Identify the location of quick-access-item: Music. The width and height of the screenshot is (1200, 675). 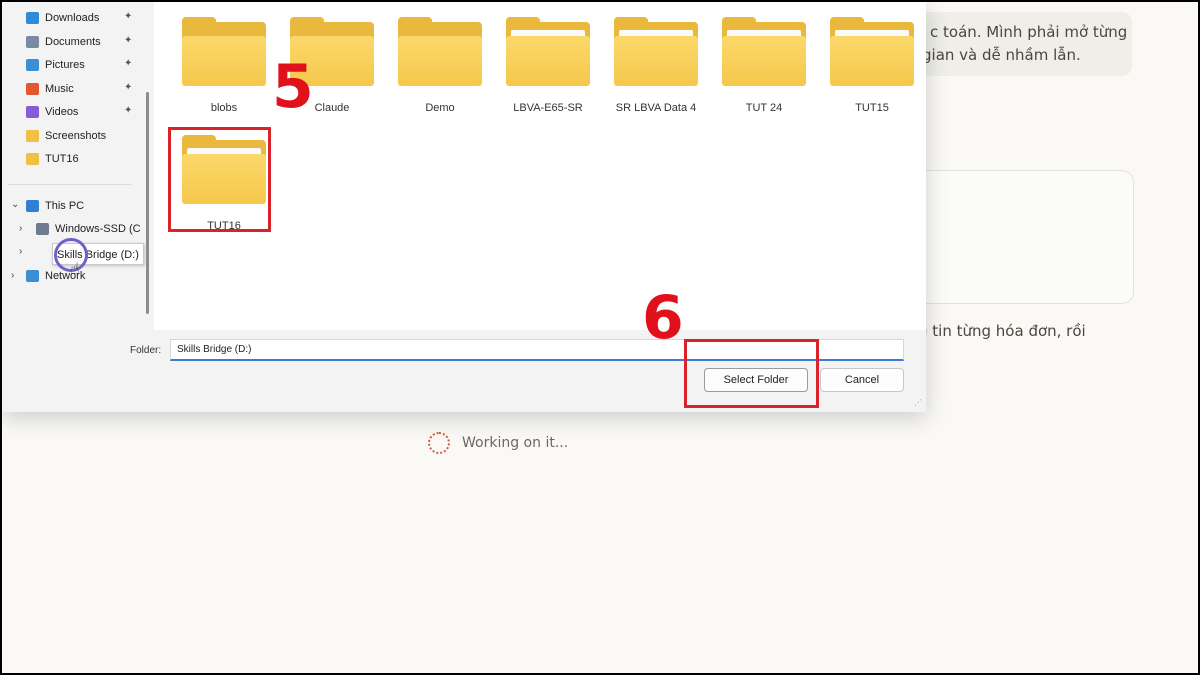
(50, 89).